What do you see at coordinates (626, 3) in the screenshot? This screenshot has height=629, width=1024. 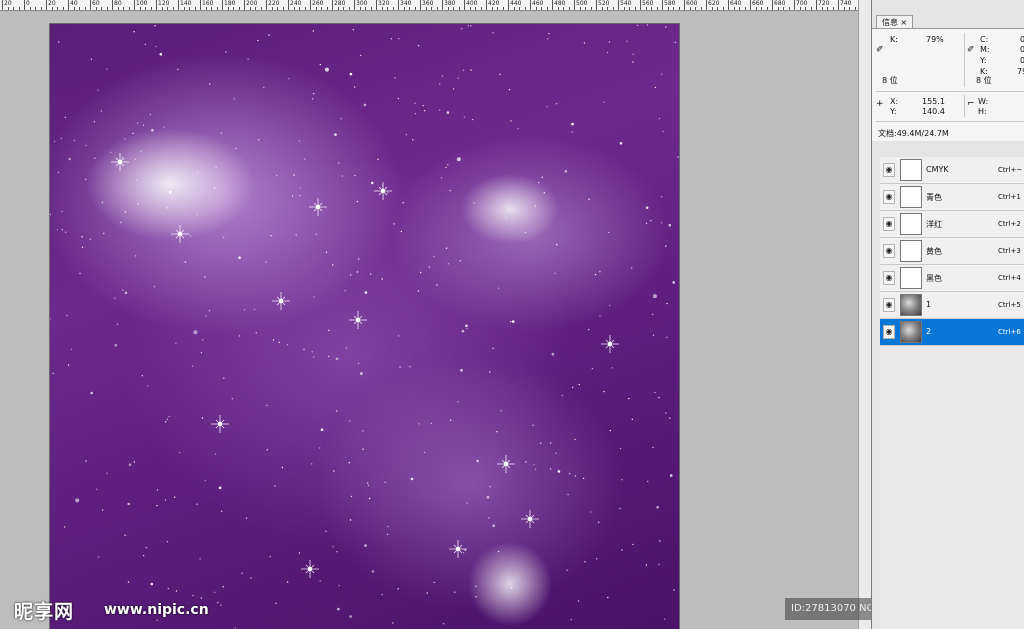 I see `ruler-label: 540` at bounding box center [626, 3].